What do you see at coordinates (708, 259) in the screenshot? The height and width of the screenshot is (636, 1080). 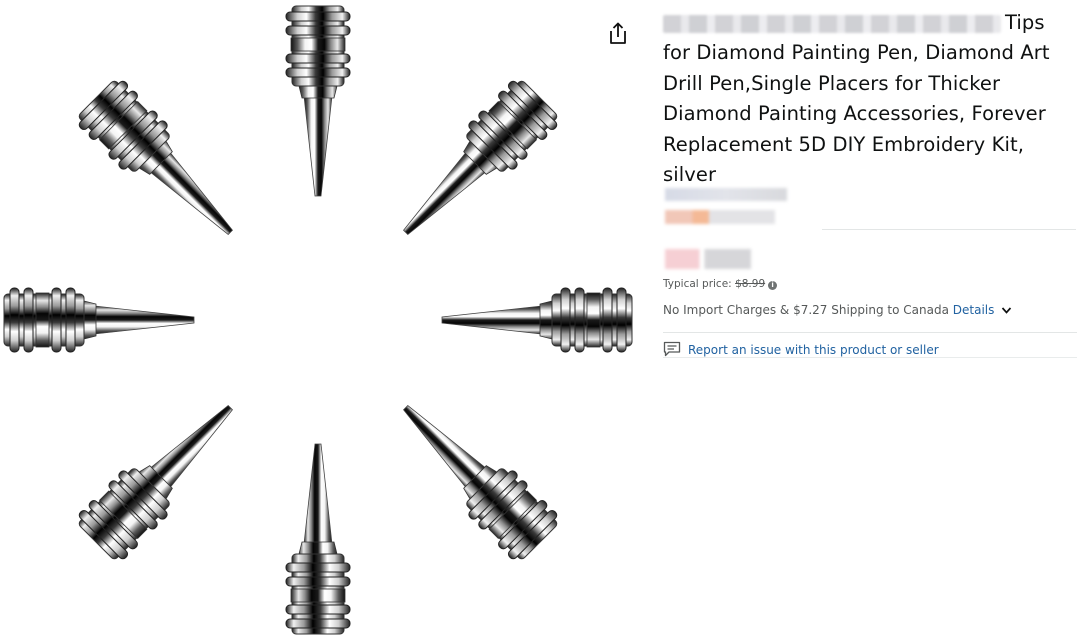 I see `redacted-price` at bounding box center [708, 259].